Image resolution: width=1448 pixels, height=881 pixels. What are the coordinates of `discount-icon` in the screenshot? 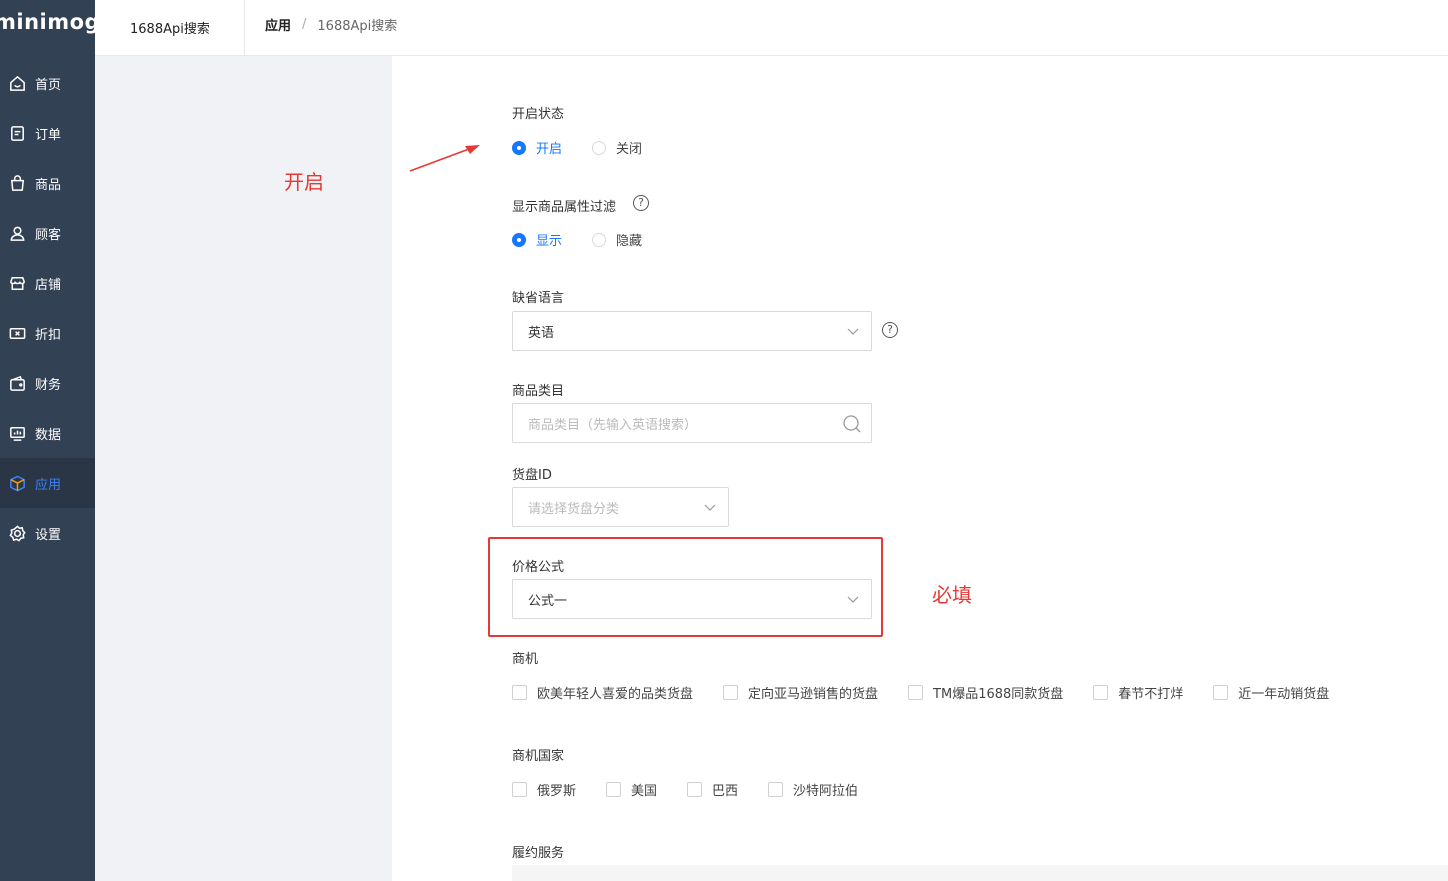 It's located at (17, 333).